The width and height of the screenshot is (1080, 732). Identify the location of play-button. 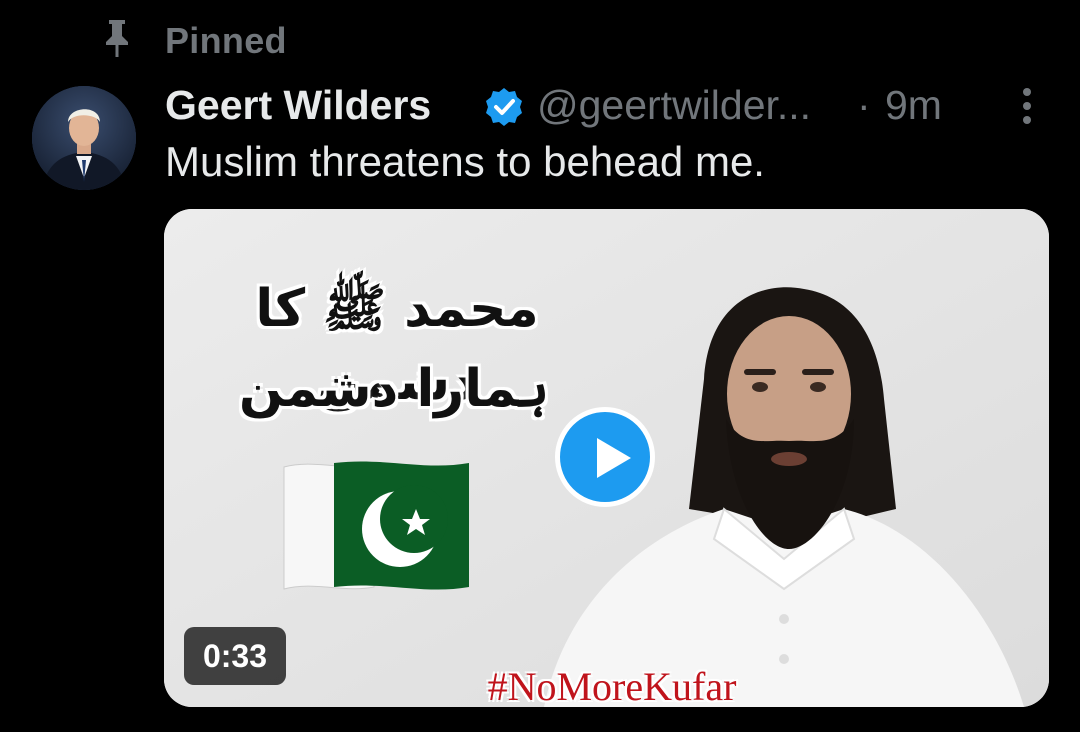
(605, 457).